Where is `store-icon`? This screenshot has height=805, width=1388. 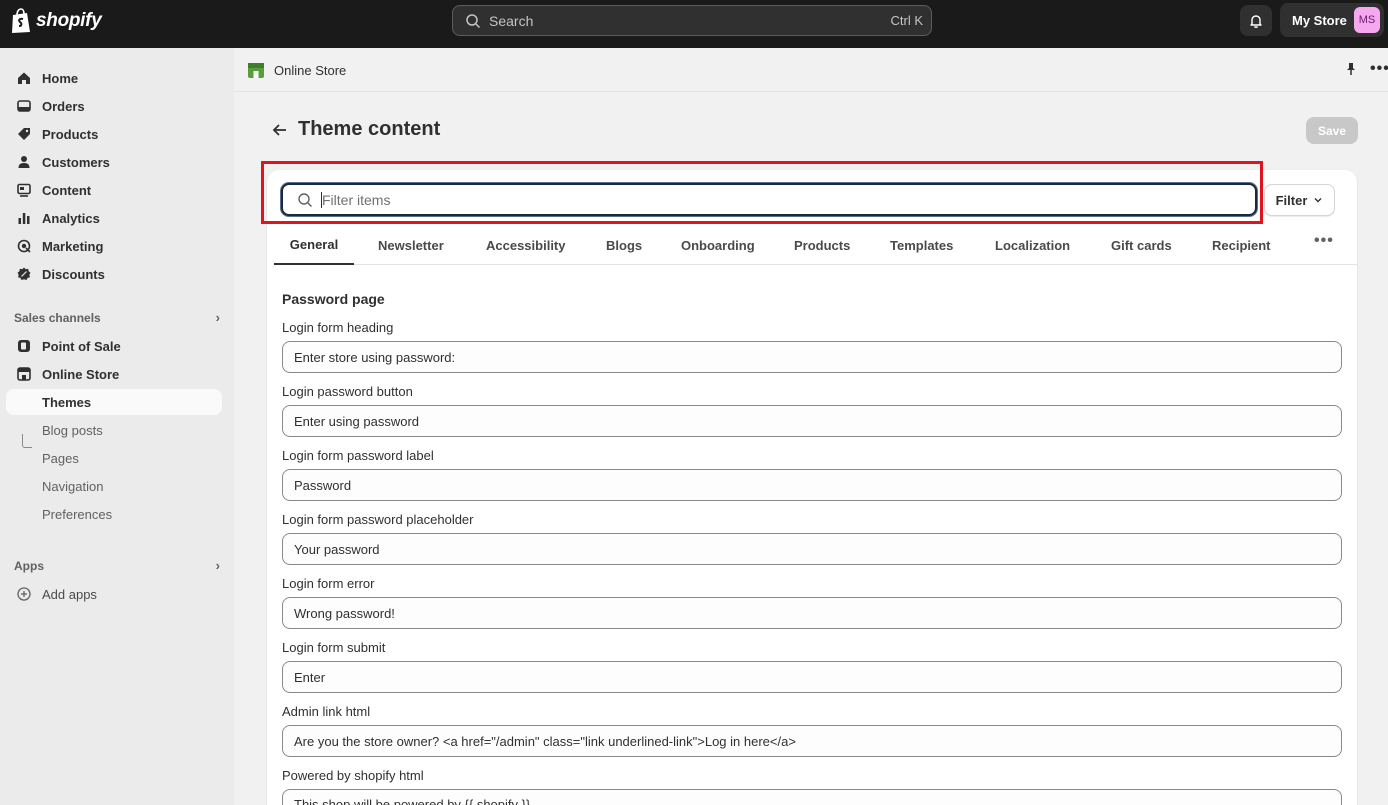 store-icon is located at coordinates (24, 374).